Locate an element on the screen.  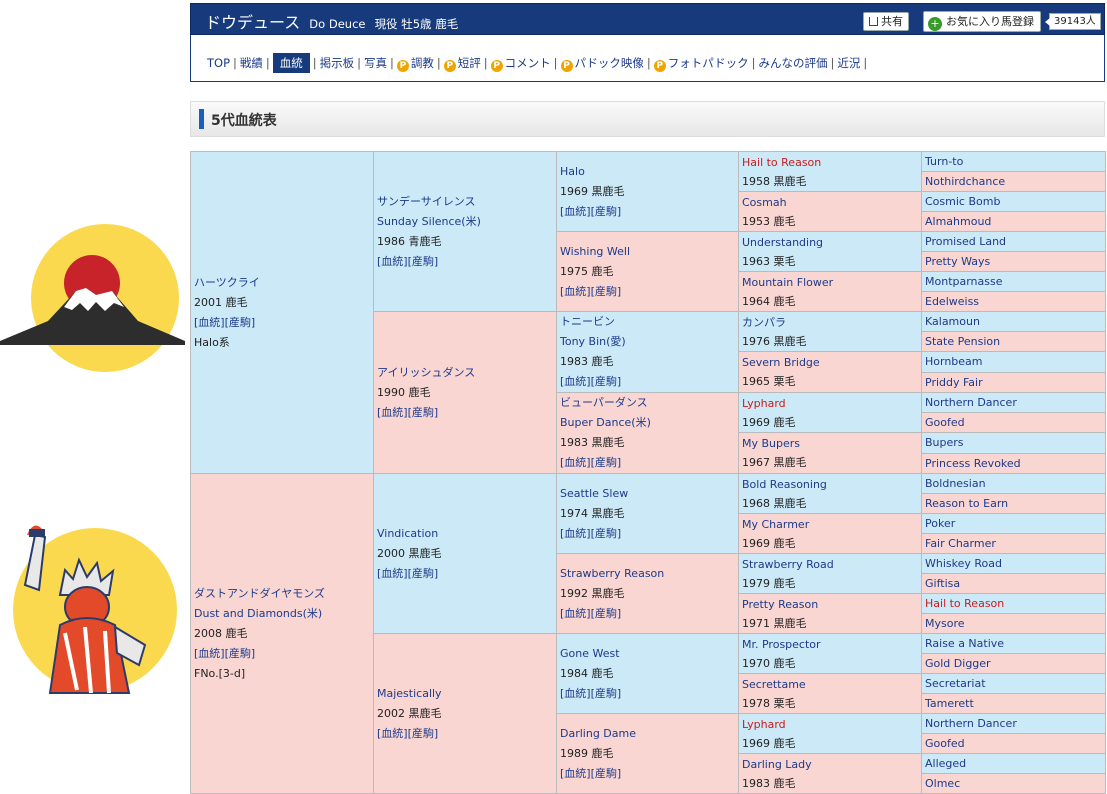
ancestor-name: ダストアンドダイヤモンズ is located at coordinates (259, 593).